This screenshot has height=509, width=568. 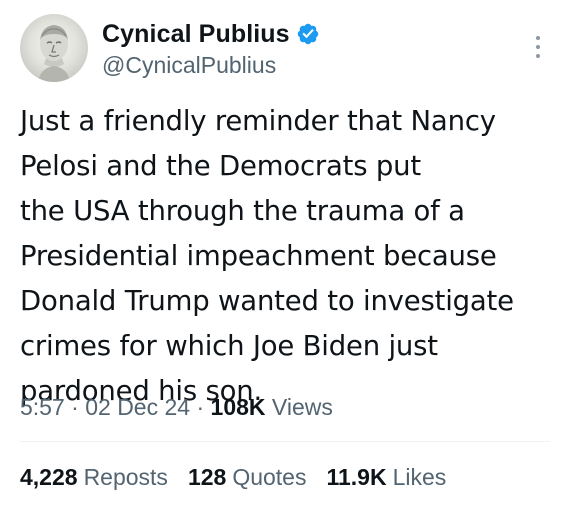 I want to click on marble-bust-avatar-icon, so click(x=54, y=53).